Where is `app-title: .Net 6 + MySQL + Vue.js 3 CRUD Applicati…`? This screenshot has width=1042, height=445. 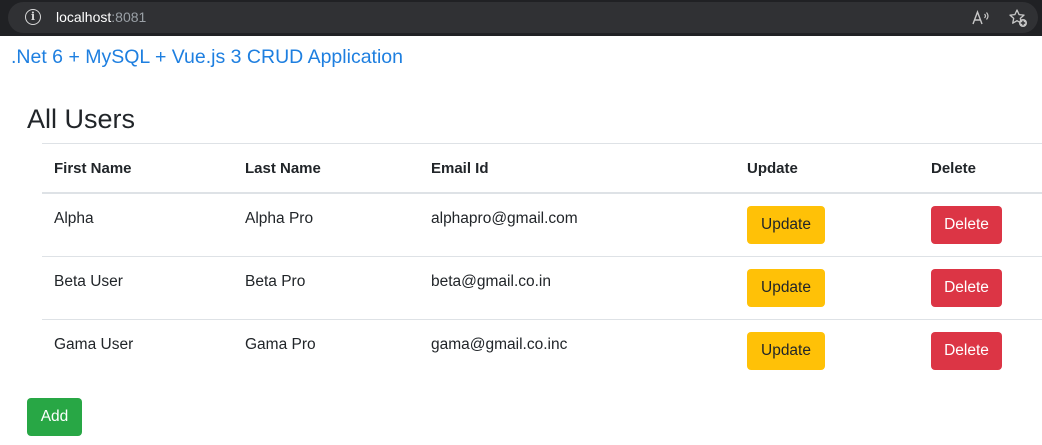
app-title: .Net 6 + MySQL + Vue.js 3 CRUD Applicati… is located at coordinates (207, 57).